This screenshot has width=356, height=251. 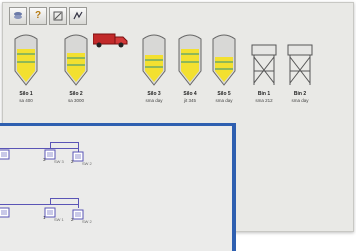 I want to click on silo-5: Silo 5 sma day, so click(x=224, y=68).